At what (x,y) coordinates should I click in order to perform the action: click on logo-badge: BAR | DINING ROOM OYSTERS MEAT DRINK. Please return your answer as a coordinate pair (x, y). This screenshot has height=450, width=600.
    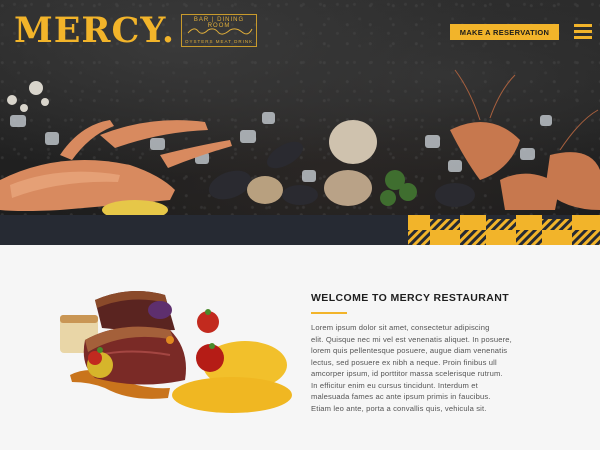
    Looking at the image, I should click on (219, 30).